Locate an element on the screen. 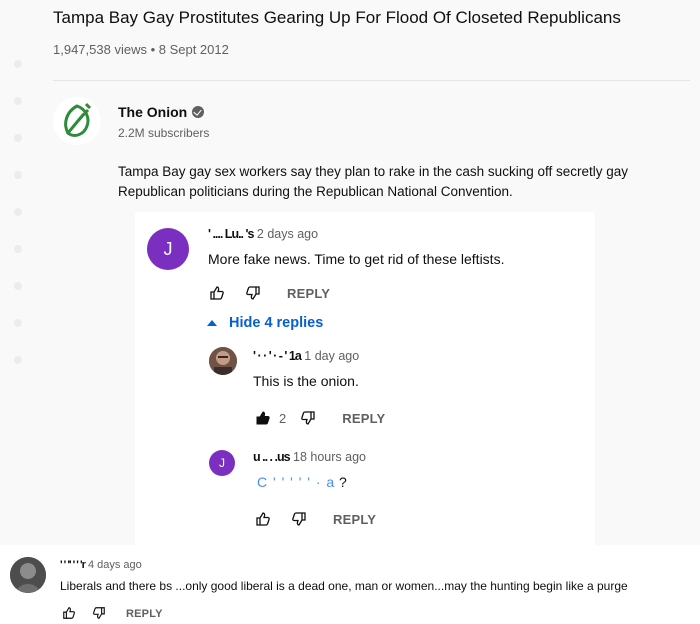 Image resolution: width=700 pixels, height=624 pixels. comment-author: ' ' '' ' ' 'r is located at coordinates (73, 565).